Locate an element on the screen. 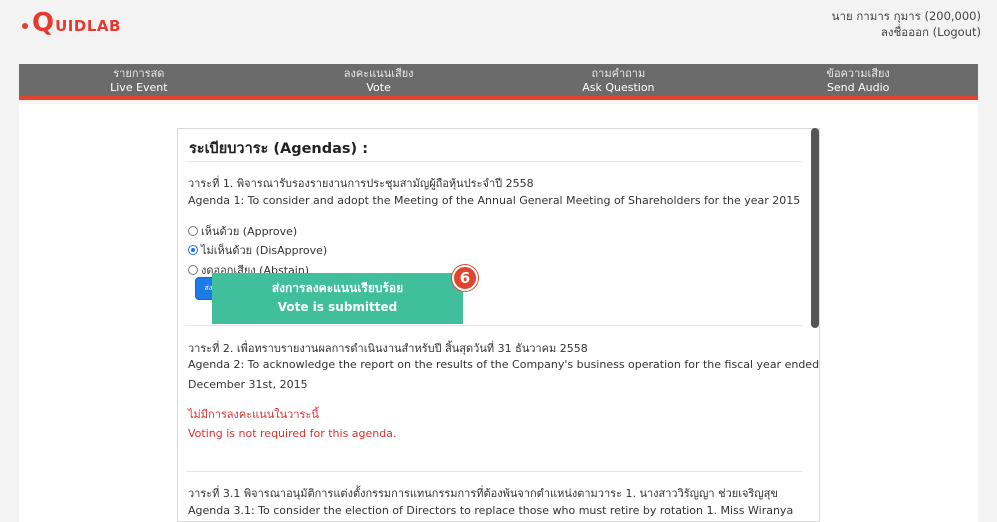 Image resolution: width=997 pixels, height=522 pixels. agenda2-title-en-2: December 31st, 2015 is located at coordinates (248, 384).